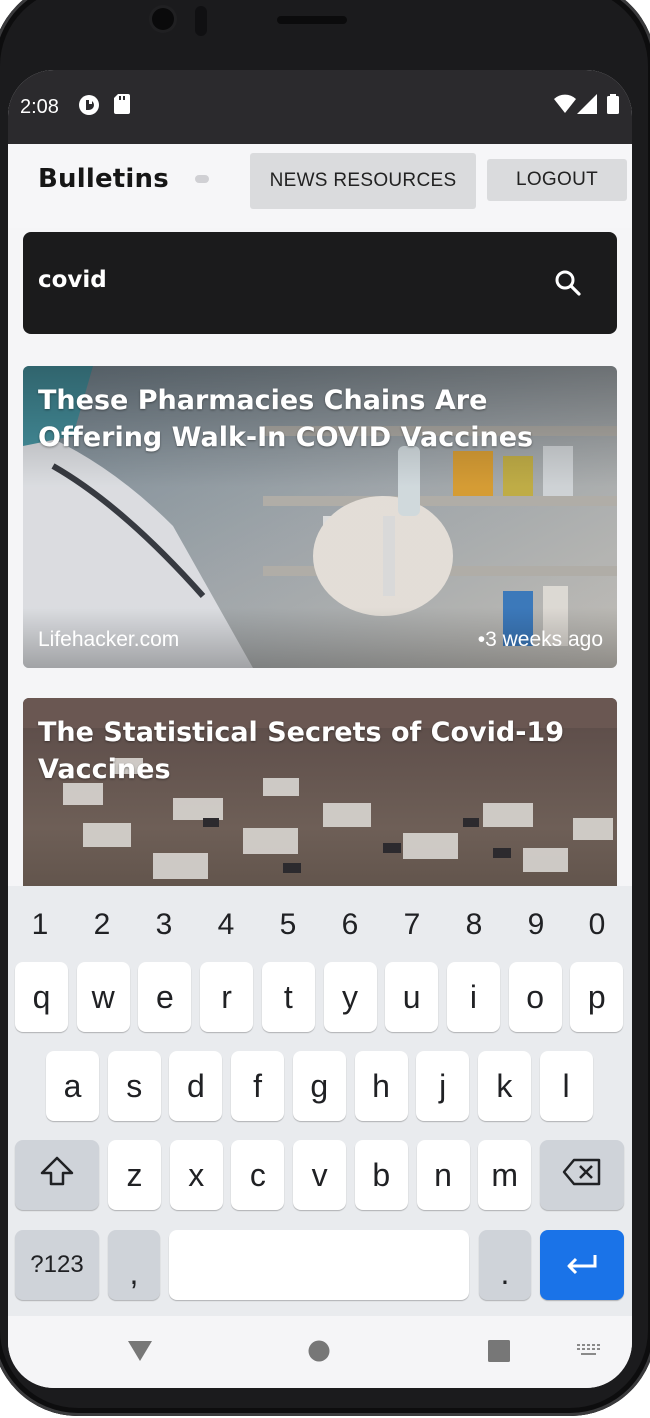 This screenshot has height=1418, width=650. Describe the element at coordinates (505, 1175) in the screenshot. I see `key-m: m` at that location.